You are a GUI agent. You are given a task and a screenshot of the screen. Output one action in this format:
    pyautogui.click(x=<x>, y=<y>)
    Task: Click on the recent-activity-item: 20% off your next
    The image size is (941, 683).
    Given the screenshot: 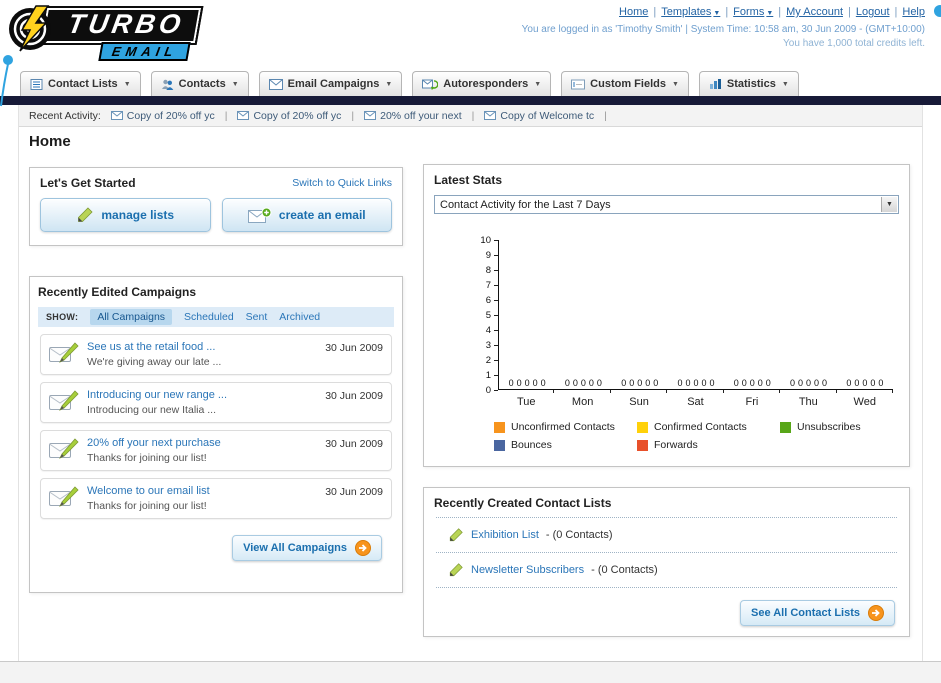 What is the action you would take?
    pyautogui.click(x=419, y=116)
    